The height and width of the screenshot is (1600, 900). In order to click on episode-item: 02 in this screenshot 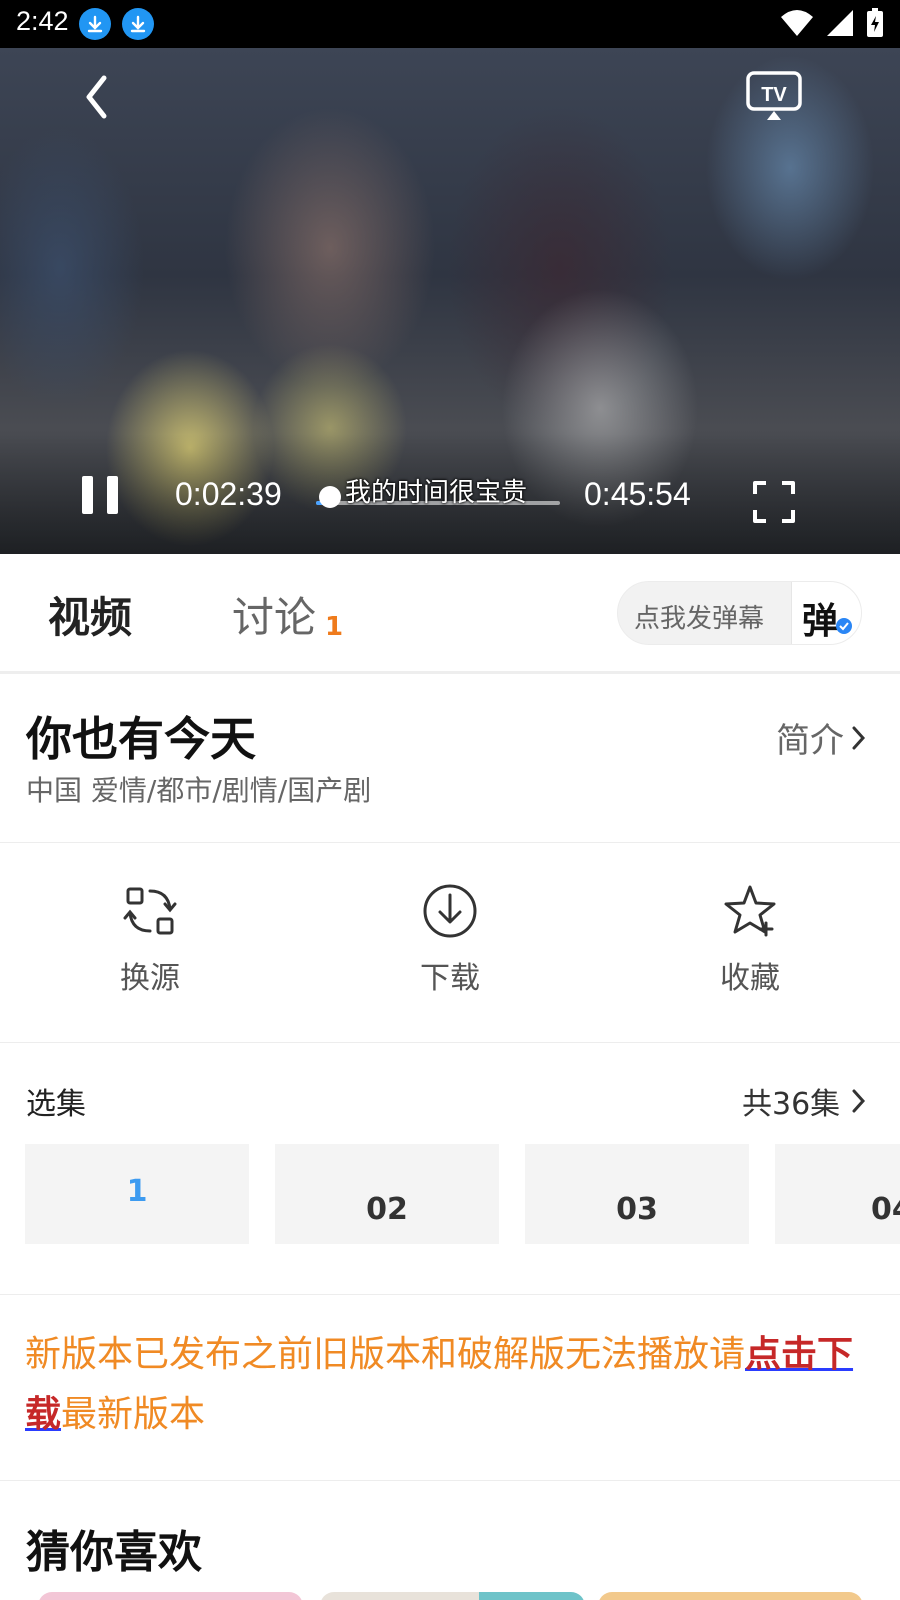, I will do `click(387, 1194)`.